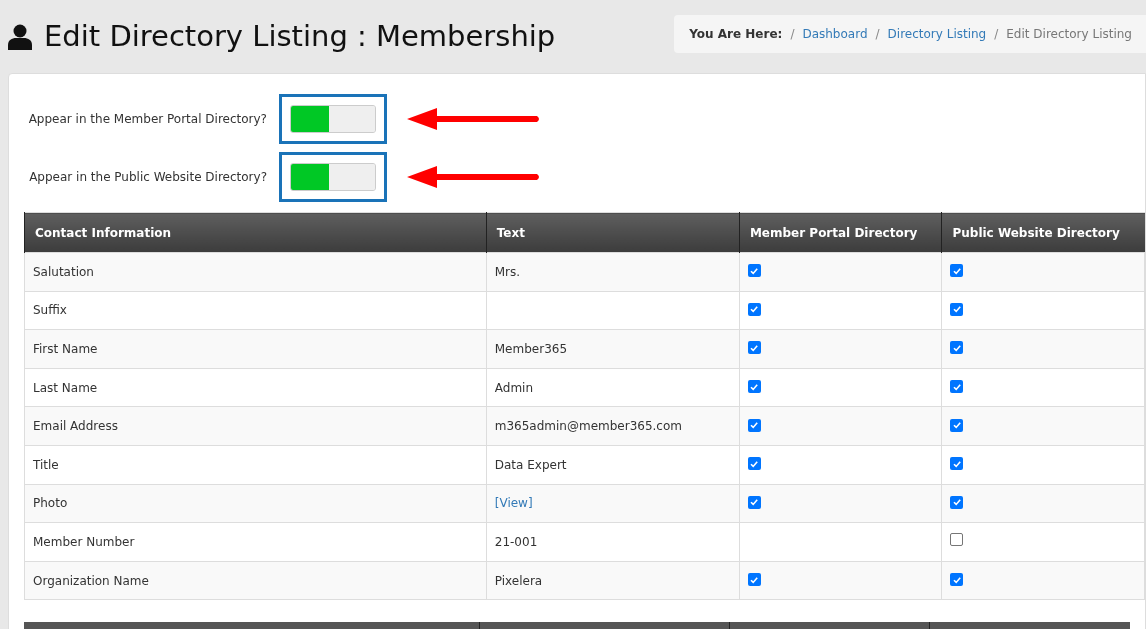 This screenshot has height=629, width=1146. Describe the element at coordinates (937, 33) in the screenshot. I see `breadcrumb-link: Directory Listing` at that location.